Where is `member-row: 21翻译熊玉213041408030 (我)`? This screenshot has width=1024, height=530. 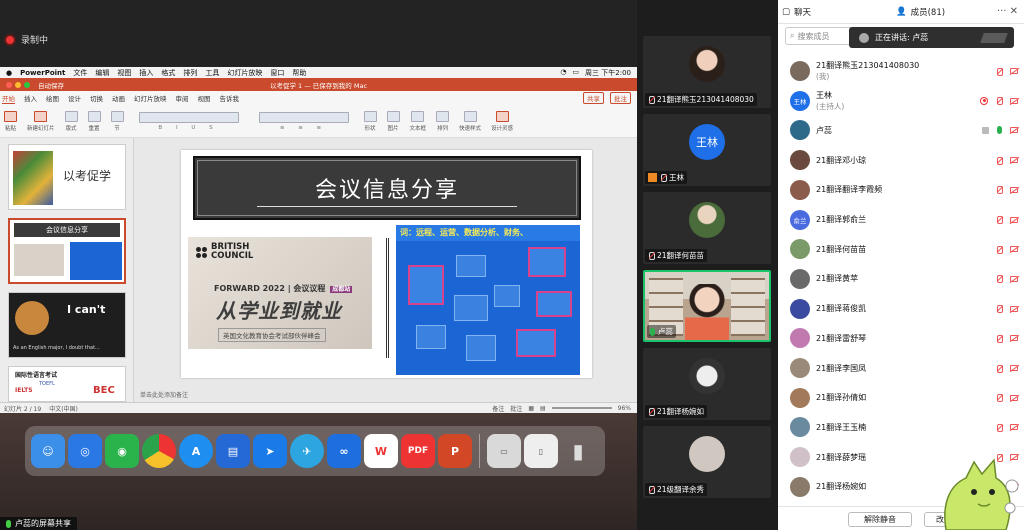
member-row: 21翻译熊玉213041408030 (我) is located at coordinates (901, 71).